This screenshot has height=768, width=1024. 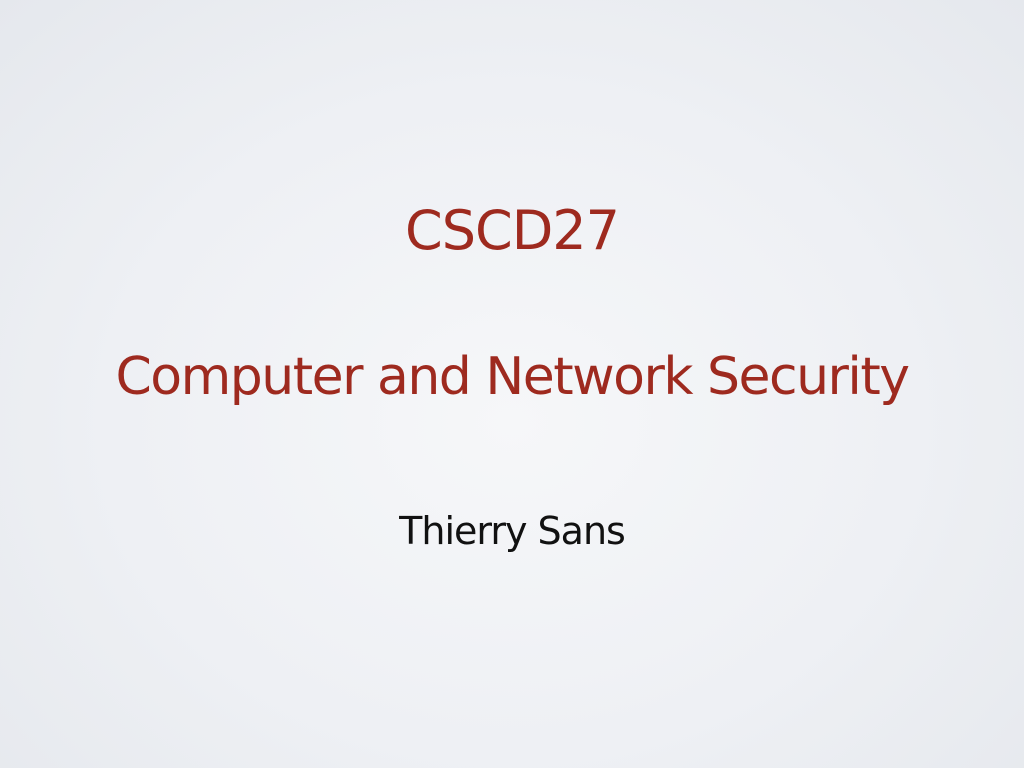 What do you see at coordinates (512, 377) in the screenshot?
I see `course-title: Computer and Network Security` at bounding box center [512, 377].